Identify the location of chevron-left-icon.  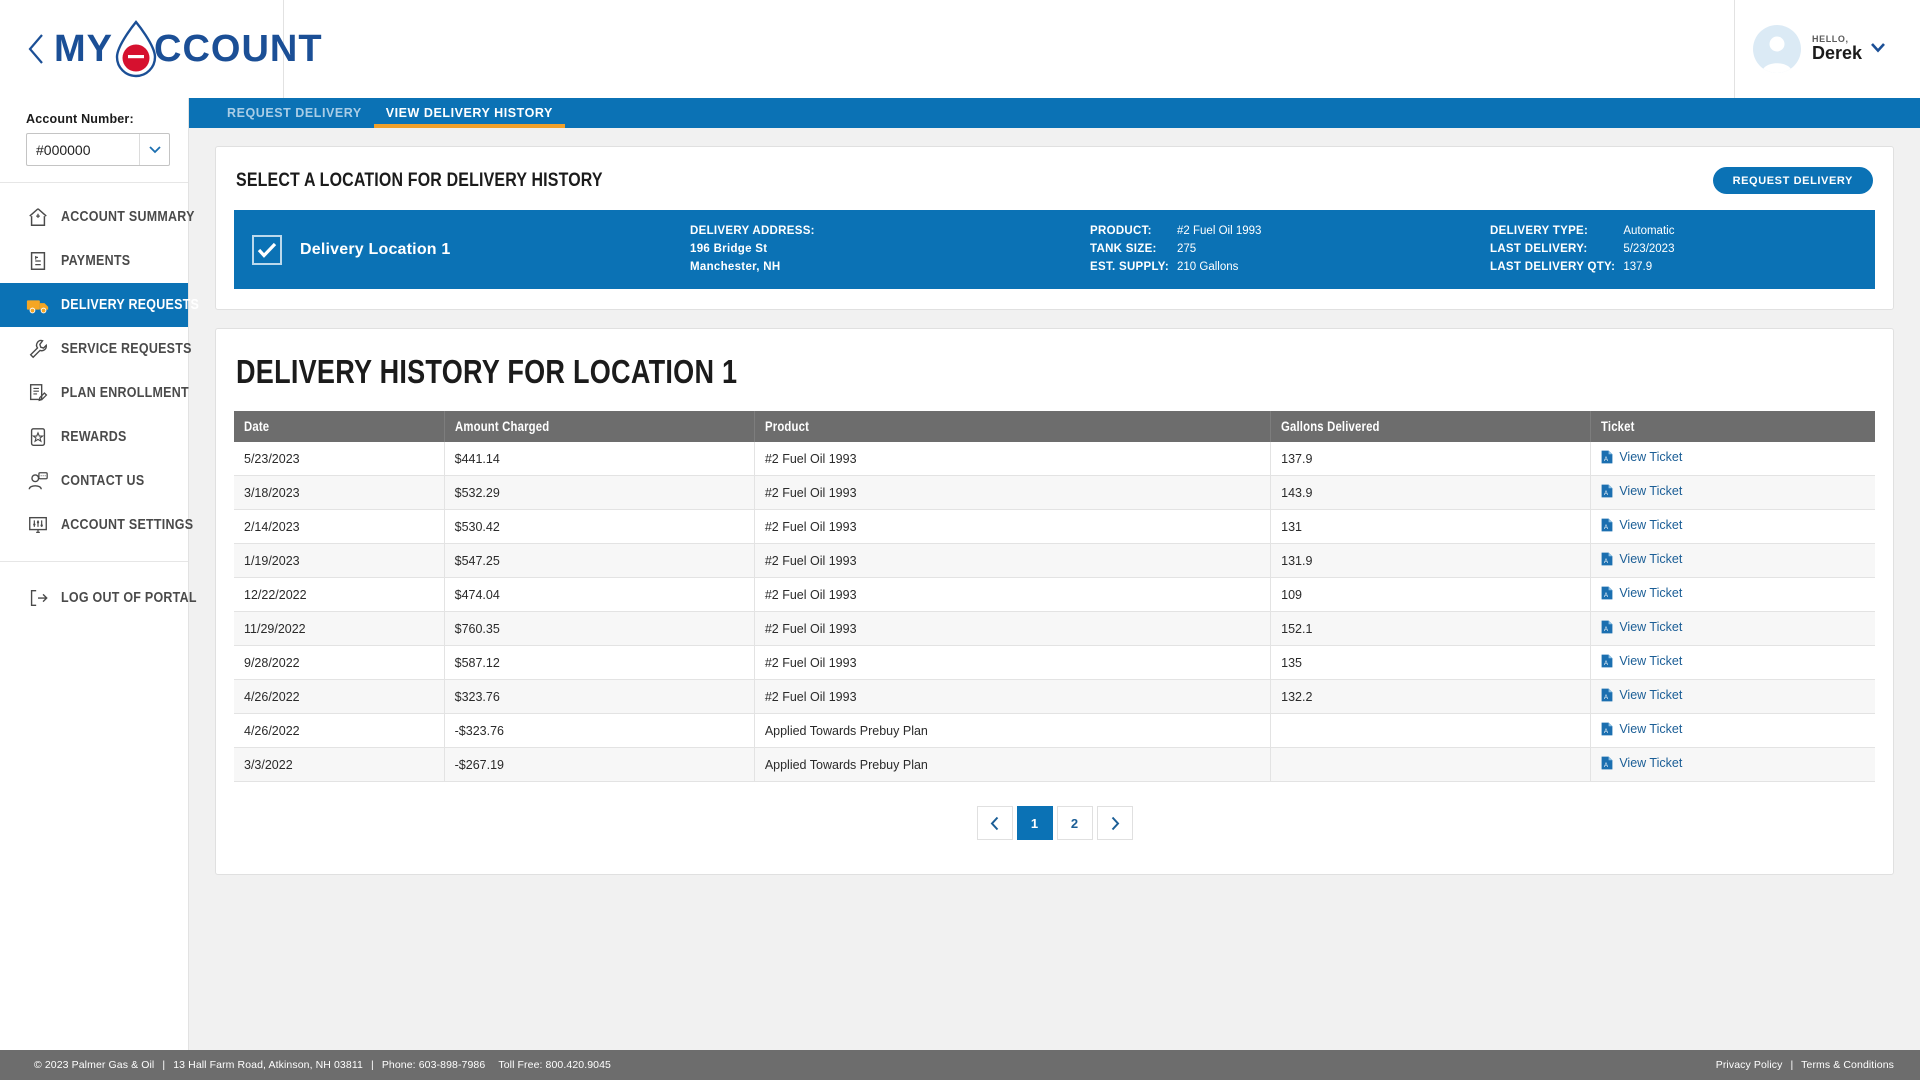
(36, 49).